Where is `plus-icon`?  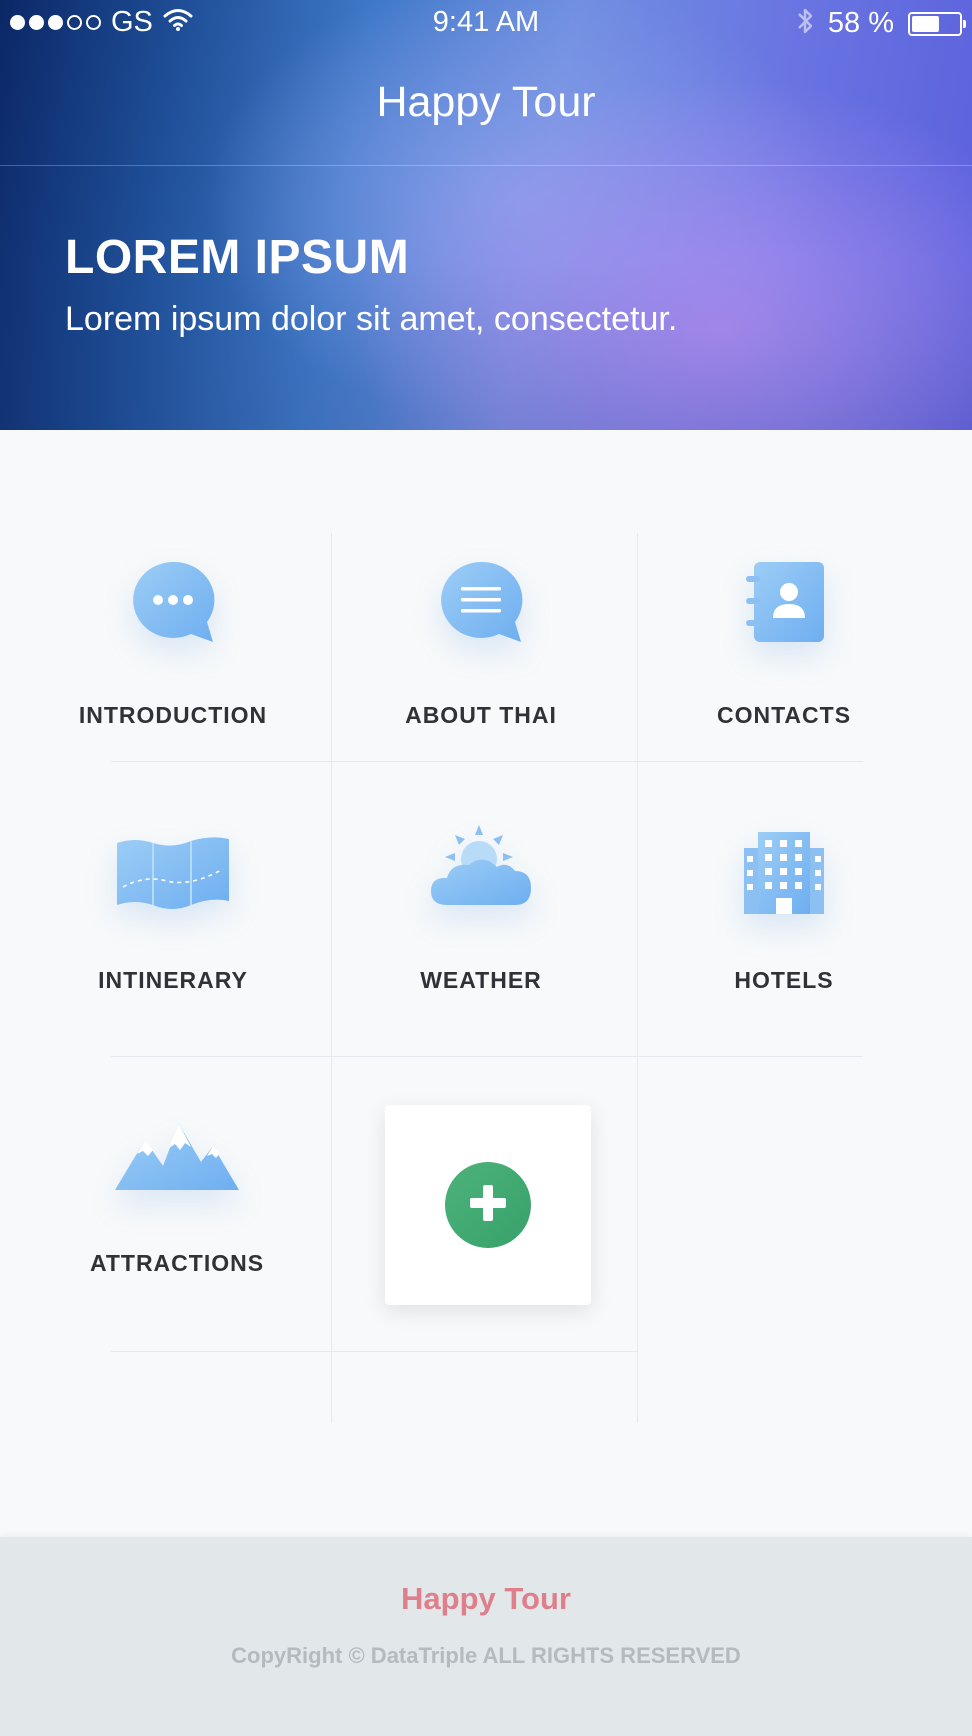 plus-icon is located at coordinates (488, 1205).